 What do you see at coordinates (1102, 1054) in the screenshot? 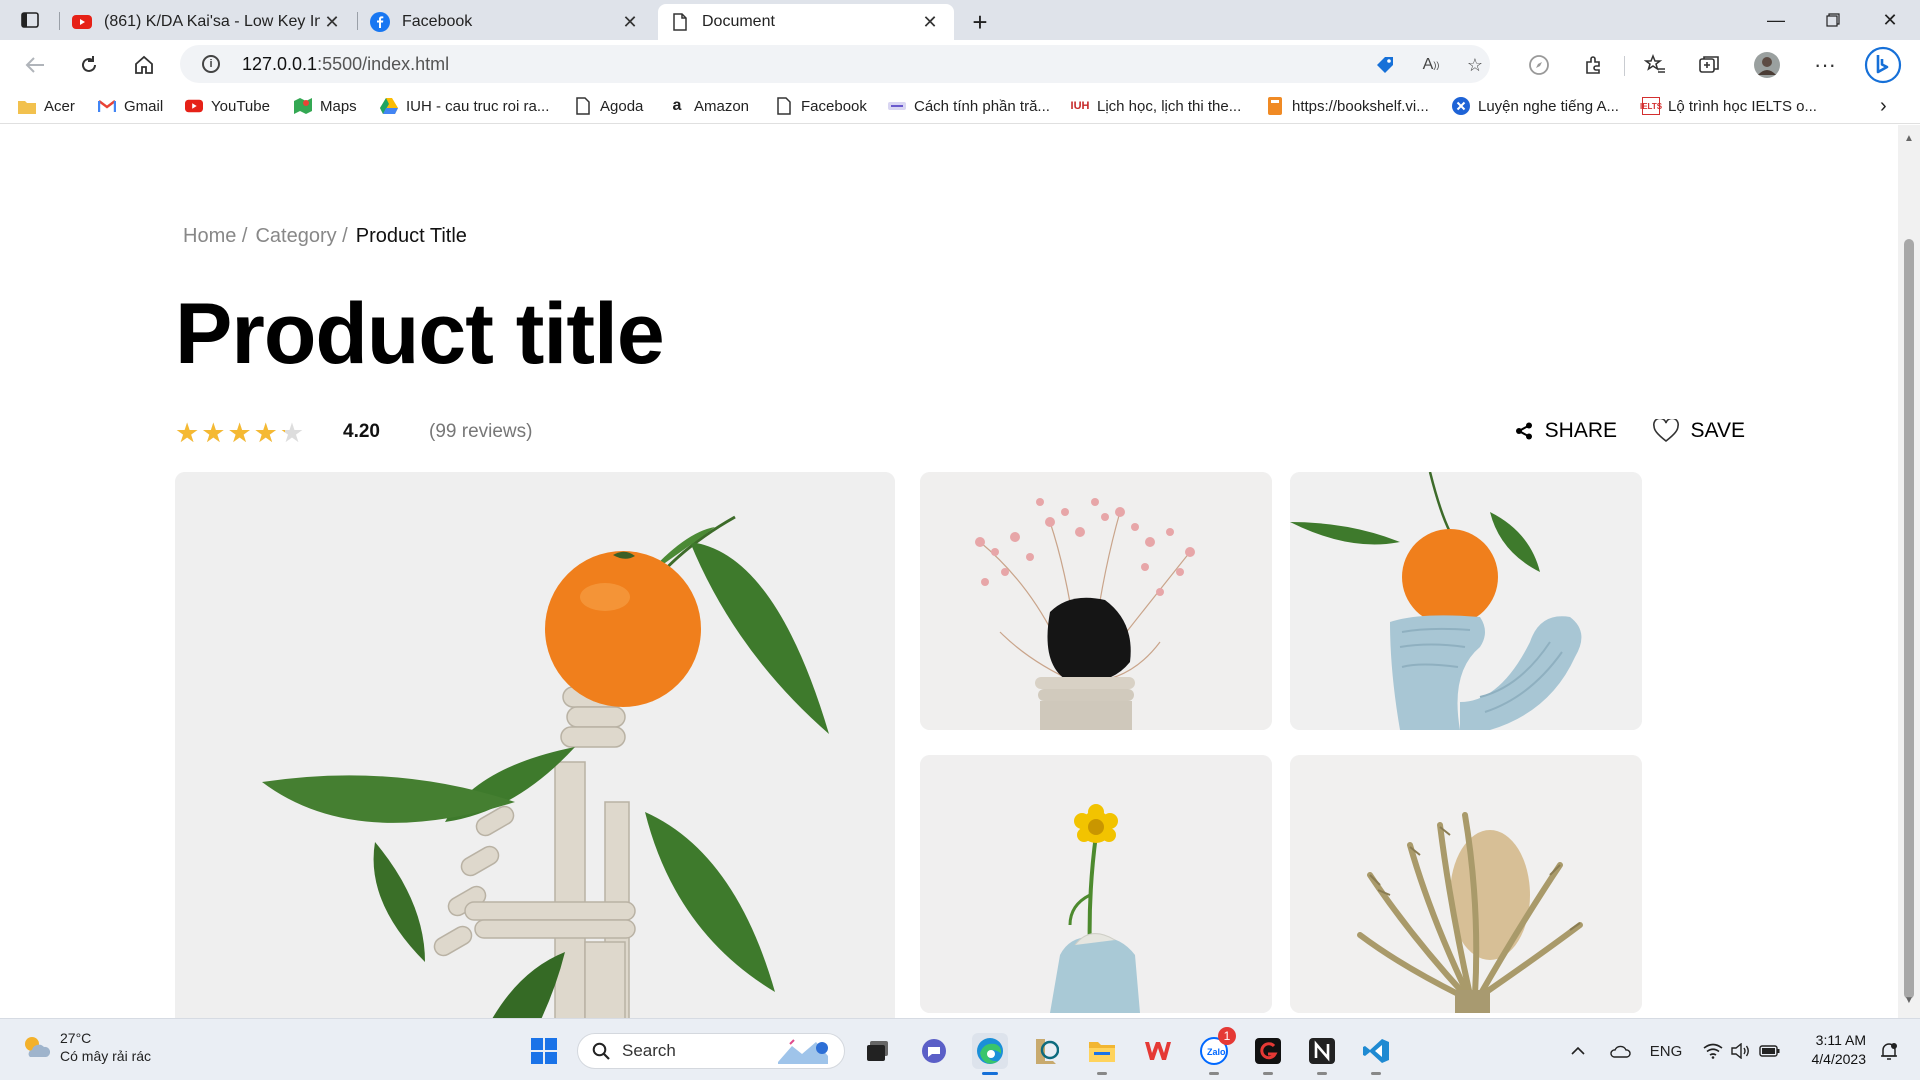
I see `file-explorer-button` at bounding box center [1102, 1054].